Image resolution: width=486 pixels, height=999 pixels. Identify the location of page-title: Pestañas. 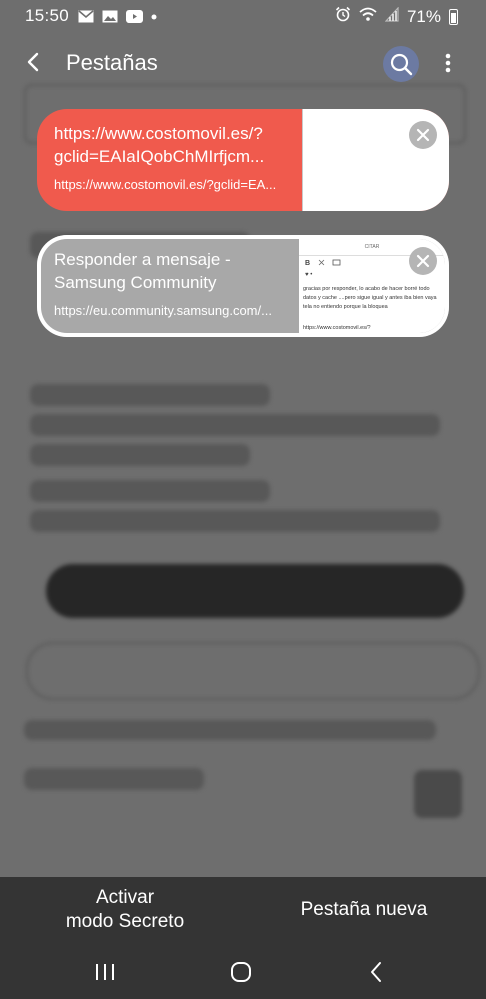
(112, 62).